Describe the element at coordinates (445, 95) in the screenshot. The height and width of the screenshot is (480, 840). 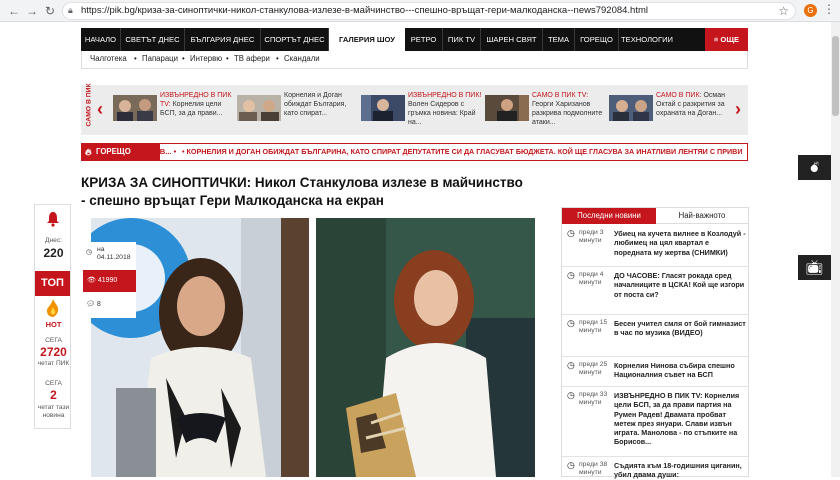
I see `strip-prefix: ИЗВЪНРЕДНО В ПИК!` at that location.